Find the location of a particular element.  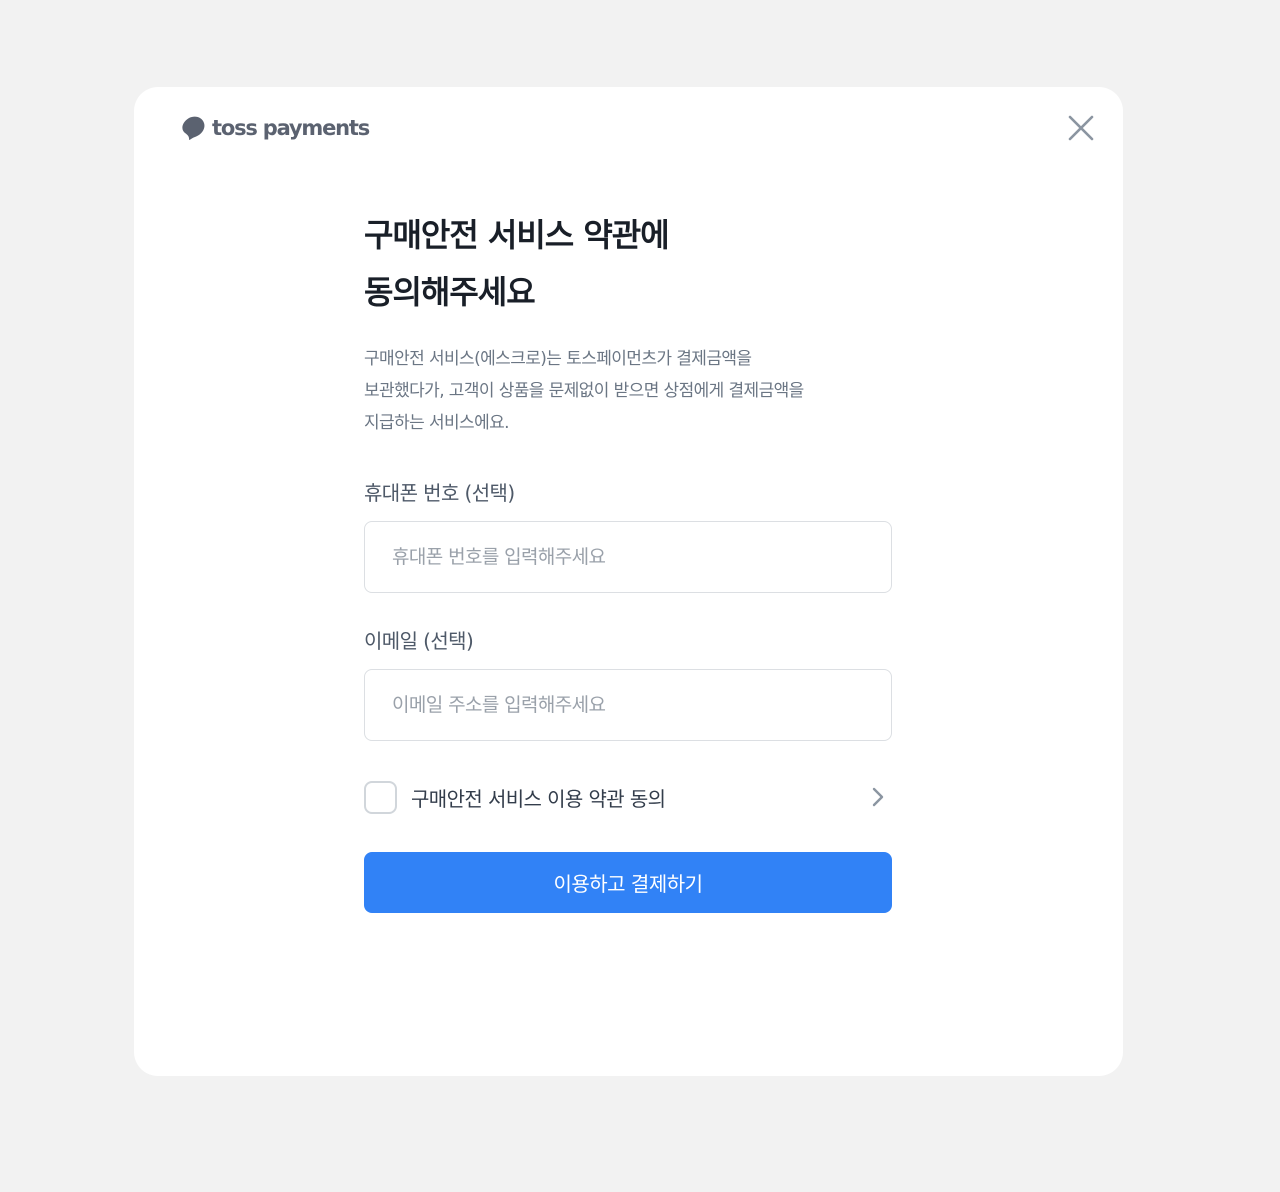

toss-payments-logo: toss payments is located at coordinates (275, 128).